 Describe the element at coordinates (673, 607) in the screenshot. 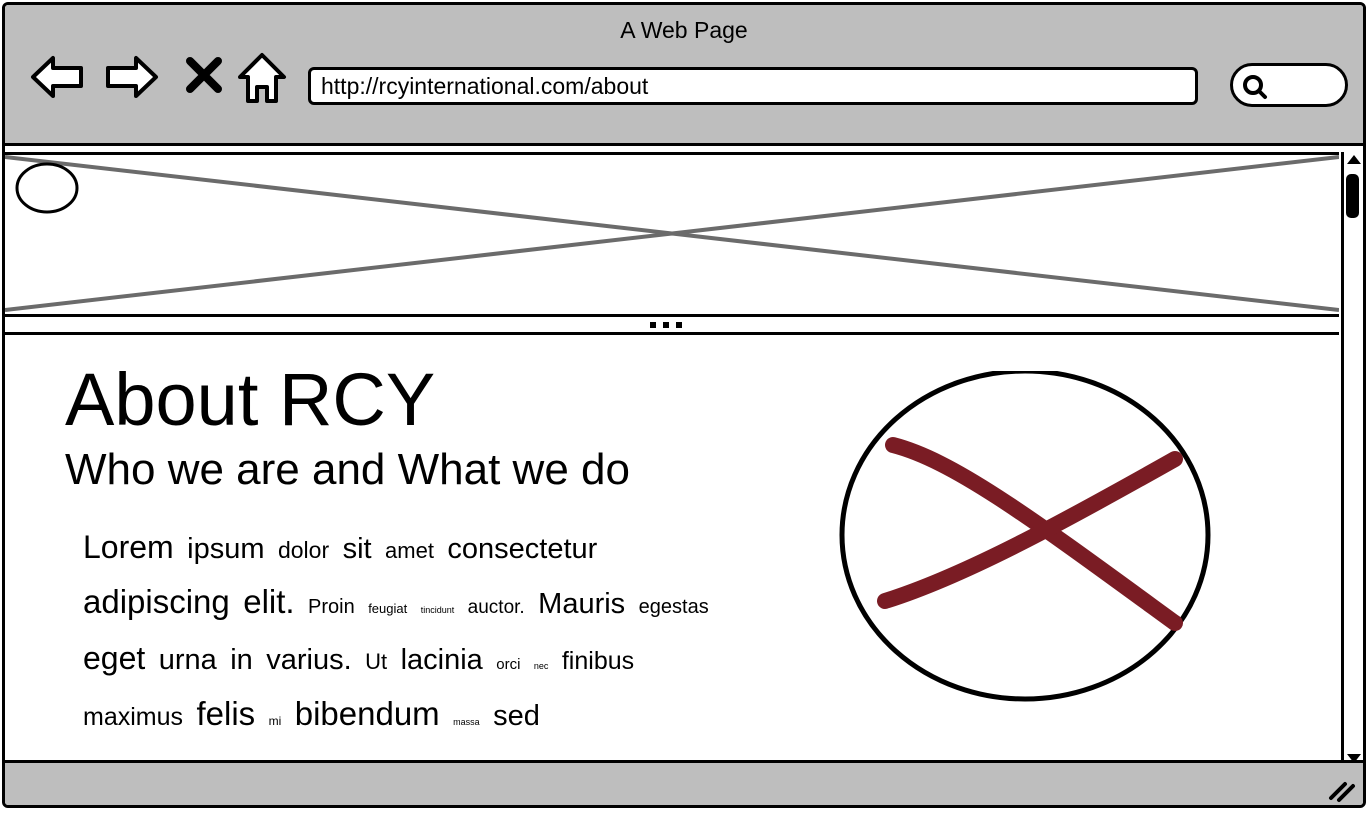

I see `lorem-word: egestas` at that location.